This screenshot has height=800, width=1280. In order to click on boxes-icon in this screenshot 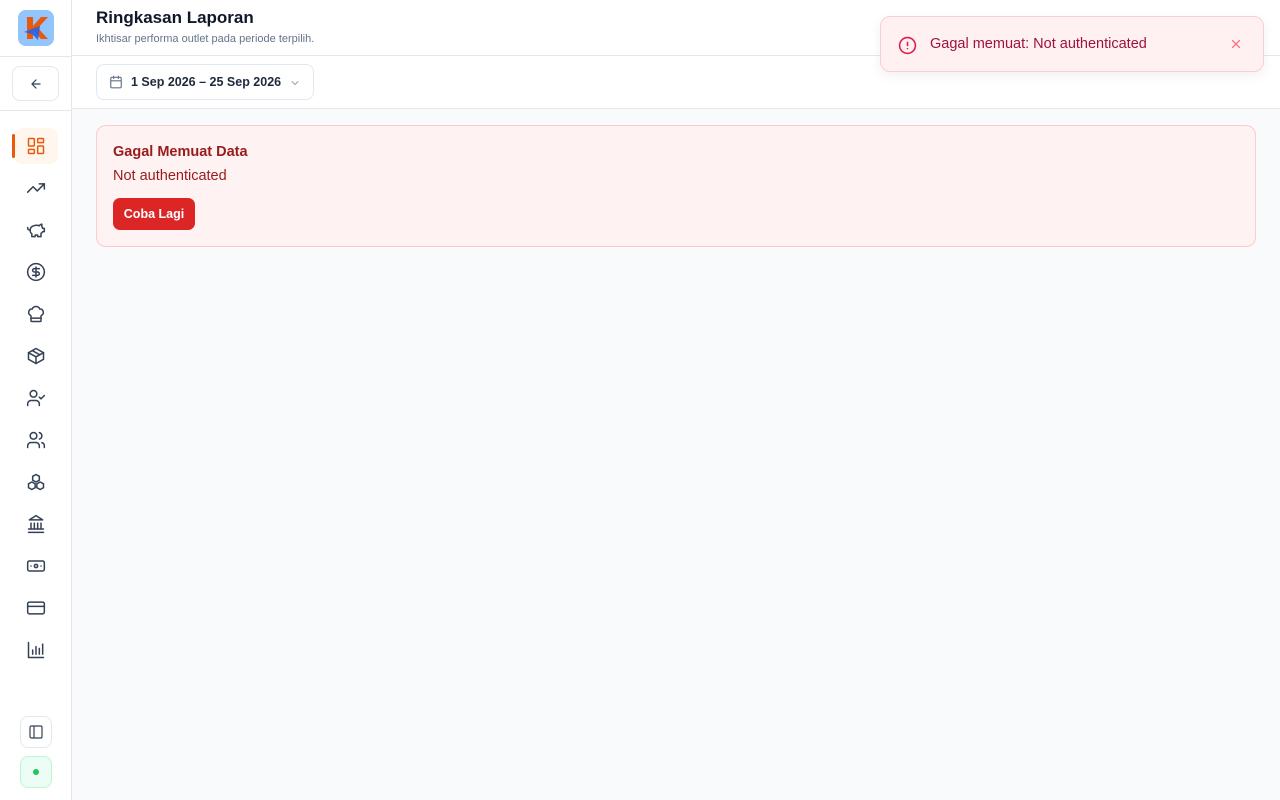, I will do `click(36, 482)`.